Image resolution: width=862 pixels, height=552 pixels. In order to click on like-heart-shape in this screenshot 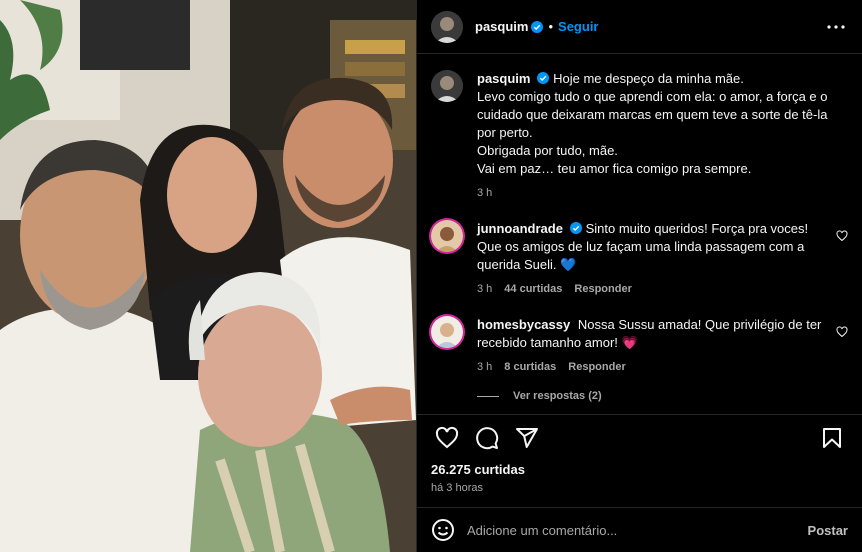, I will do `click(447, 437)`.